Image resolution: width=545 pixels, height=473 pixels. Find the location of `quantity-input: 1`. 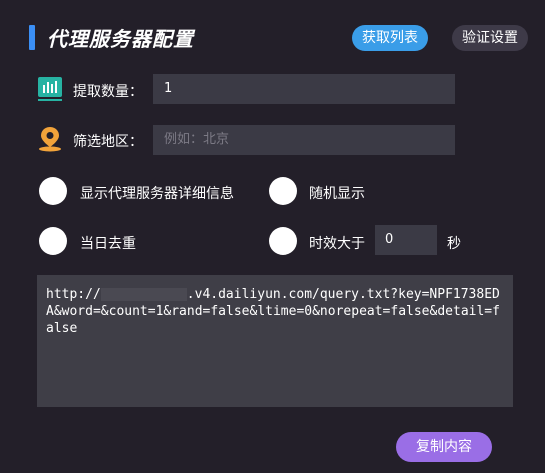

quantity-input: 1 is located at coordinates (304, 89).